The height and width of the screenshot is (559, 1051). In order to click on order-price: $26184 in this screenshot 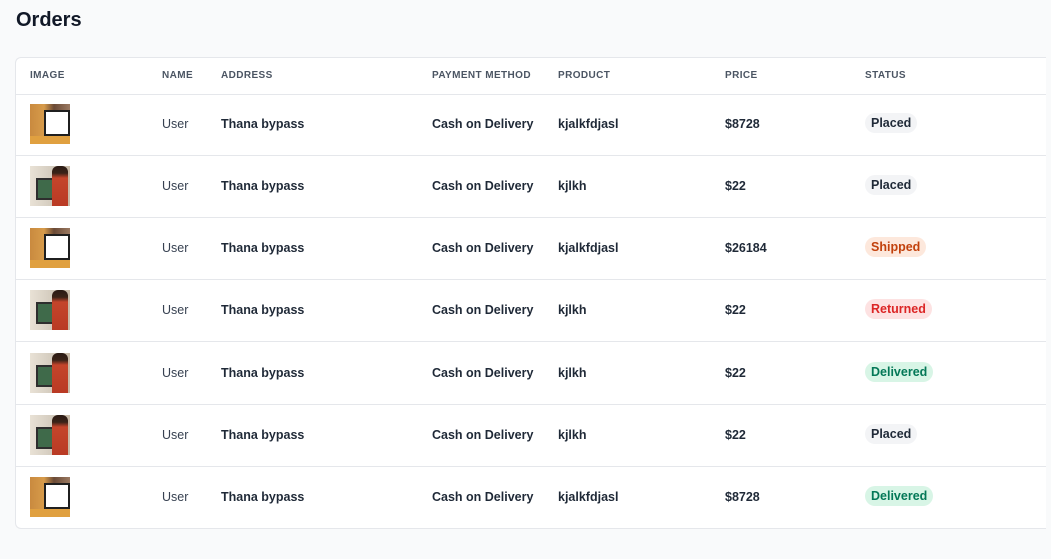, I will do `click(746, 248)`.